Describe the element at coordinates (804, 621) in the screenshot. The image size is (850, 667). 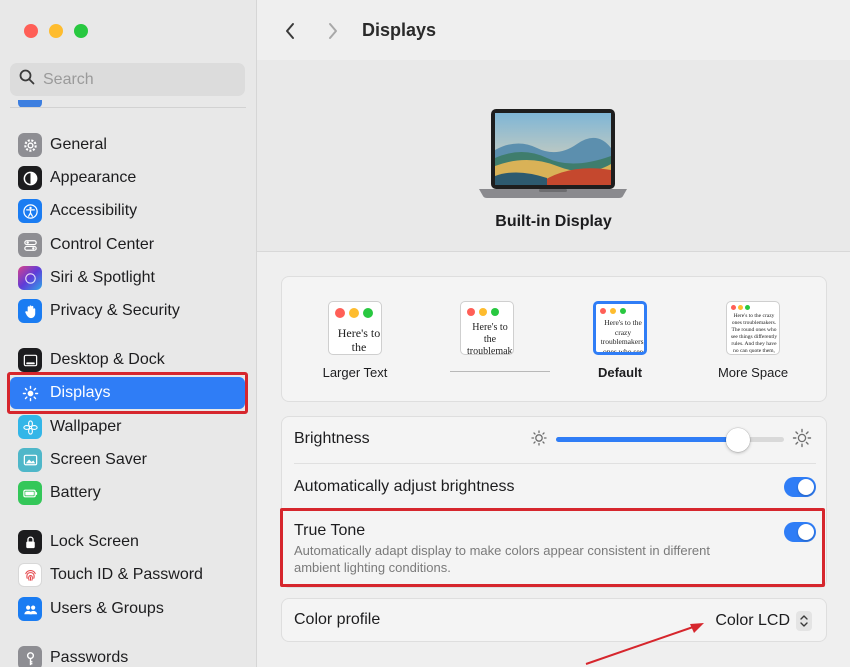
I see `chevron-up-down-icon` at that location.